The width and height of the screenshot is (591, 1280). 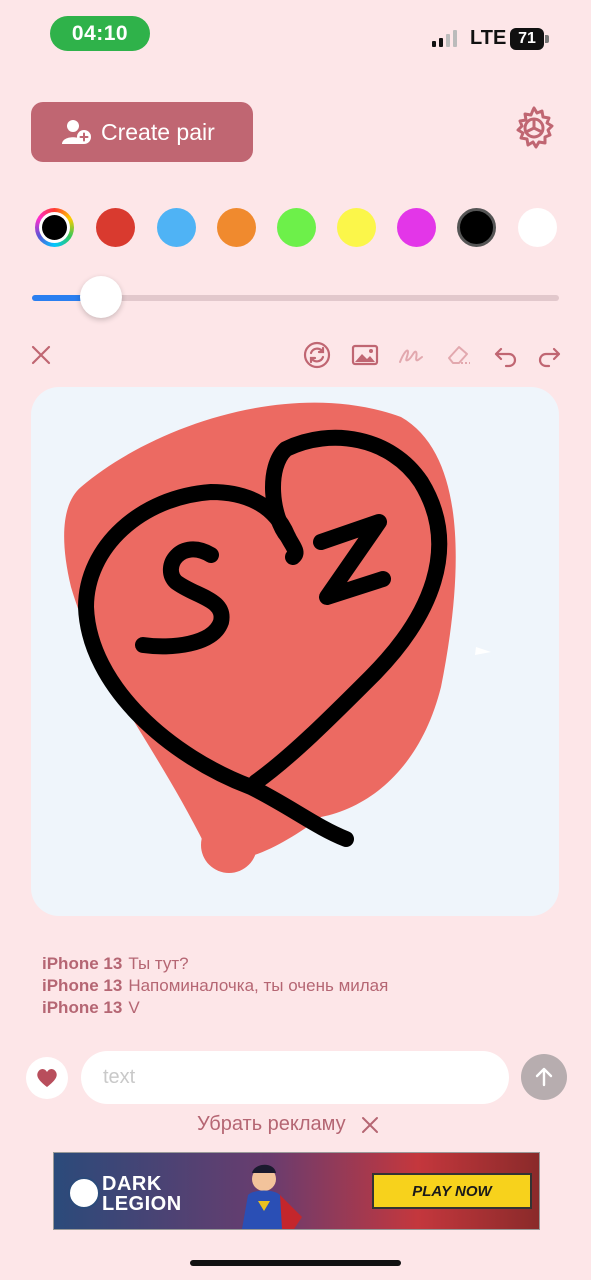 I want to click on color-swatch-orange, so click(x=236, y=227).